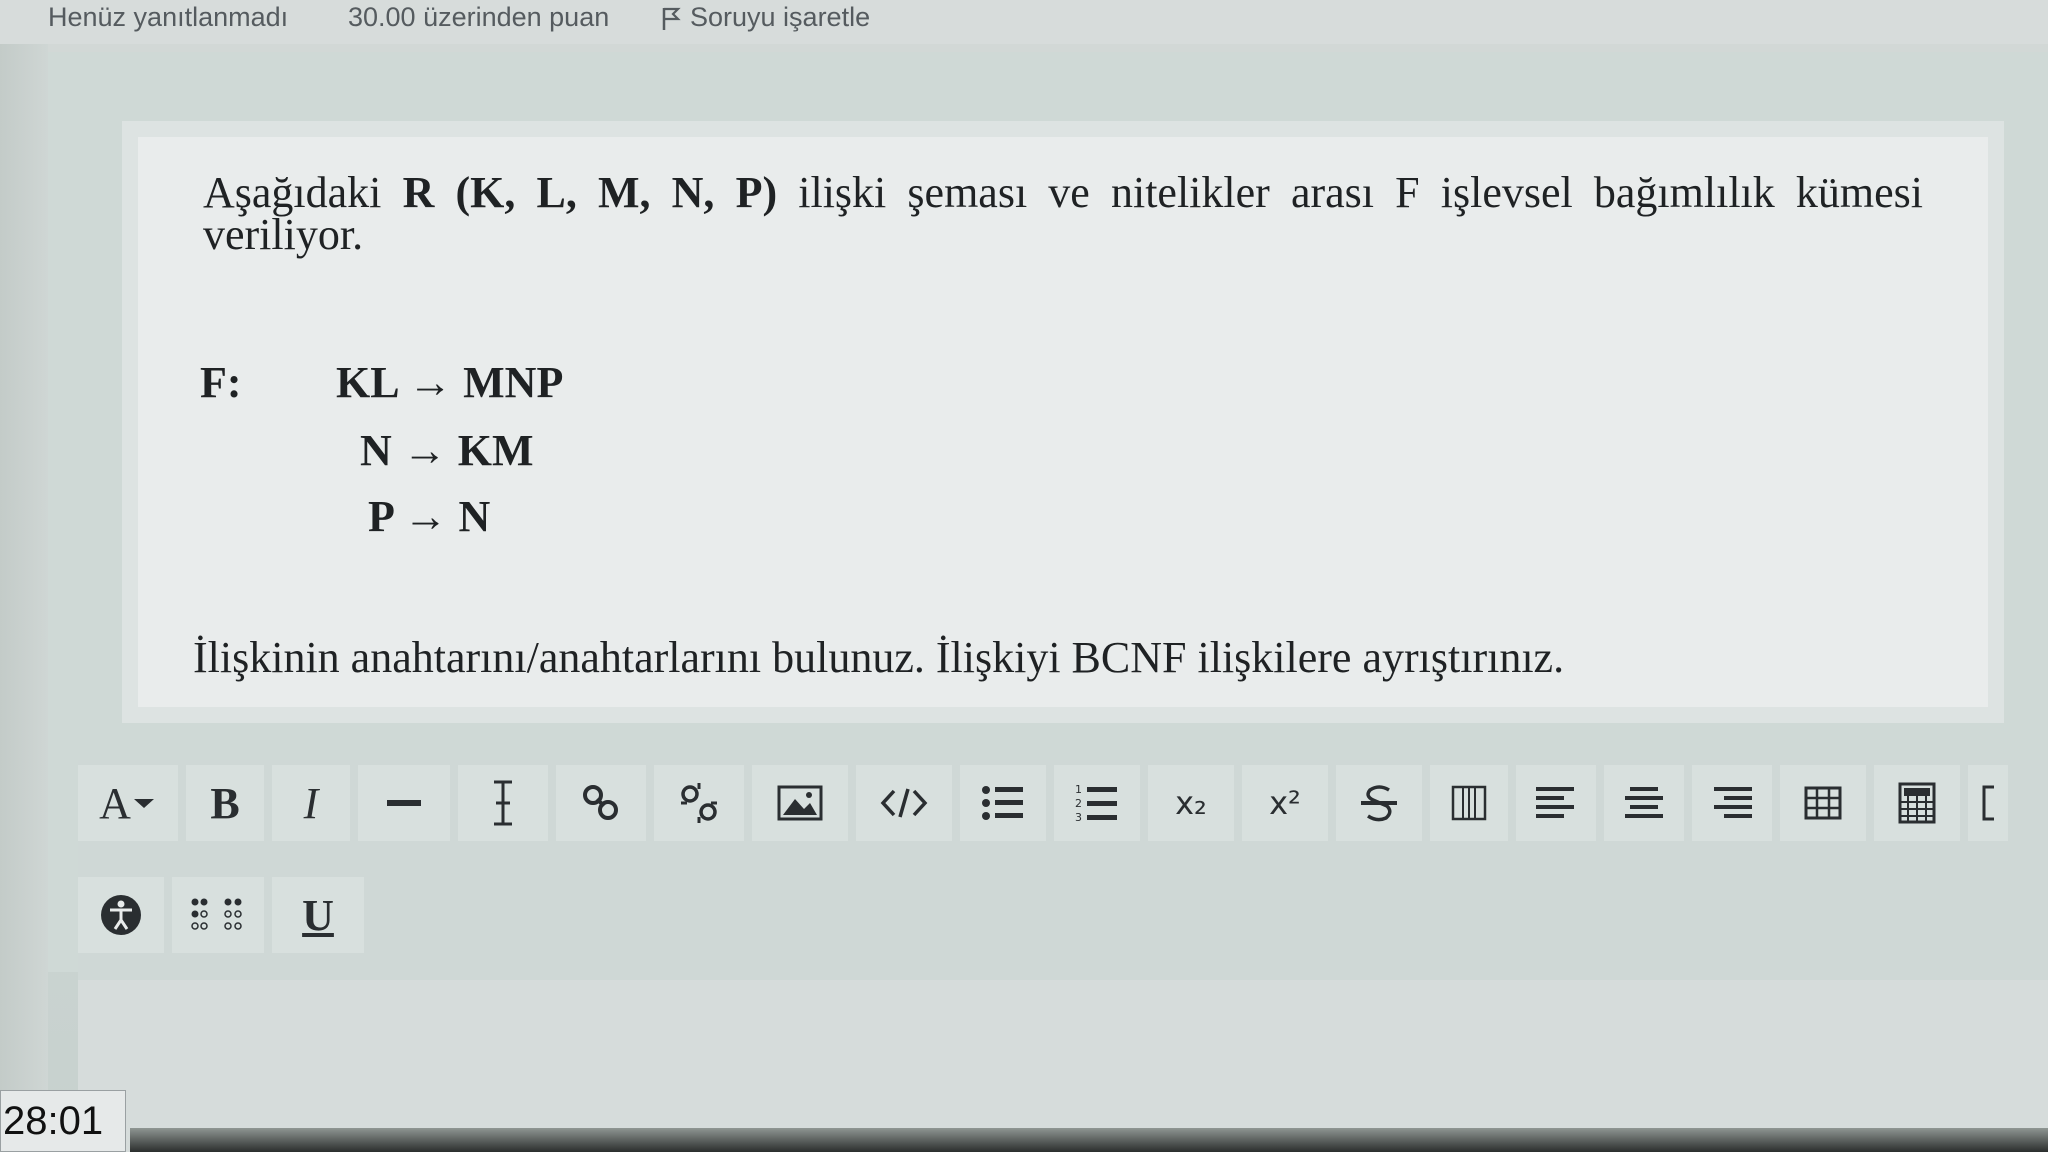  I want to click on flag-question-label: Soruyu işaretle, so click(780, 17).